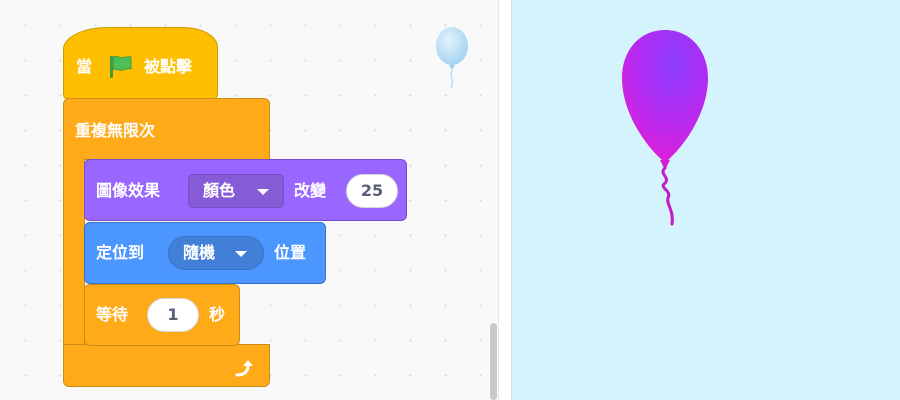 This screenshot has width=900, height=400. Describe the element at coordinates (244, 368) in the screenshot. I see `loop-arrow-icon` at that location.